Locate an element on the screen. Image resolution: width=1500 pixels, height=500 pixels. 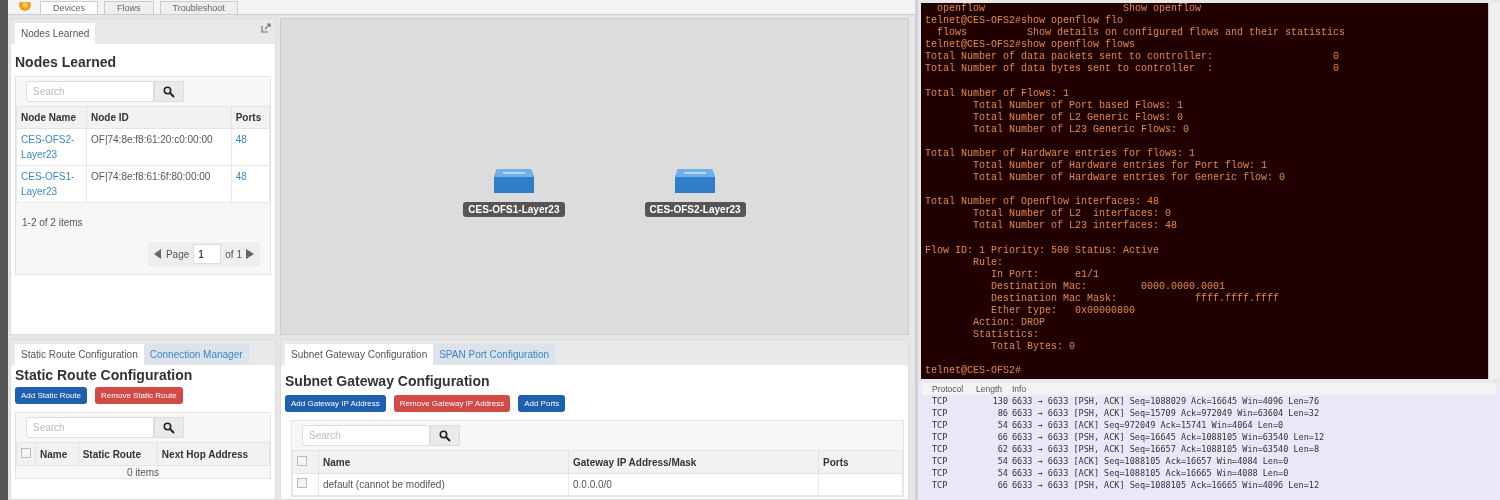
terminal-line: Total Number of L23 Generic Flows: 0 is located at coordinates (1081, 129).